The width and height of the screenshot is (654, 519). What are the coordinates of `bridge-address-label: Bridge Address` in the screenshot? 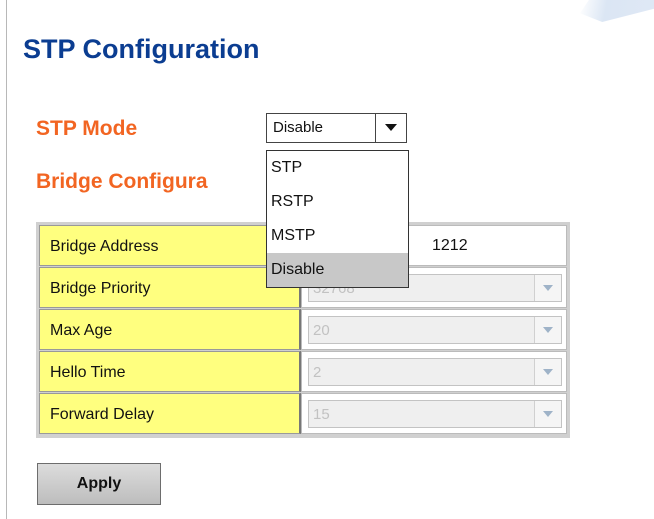 It's located at (170, 245).